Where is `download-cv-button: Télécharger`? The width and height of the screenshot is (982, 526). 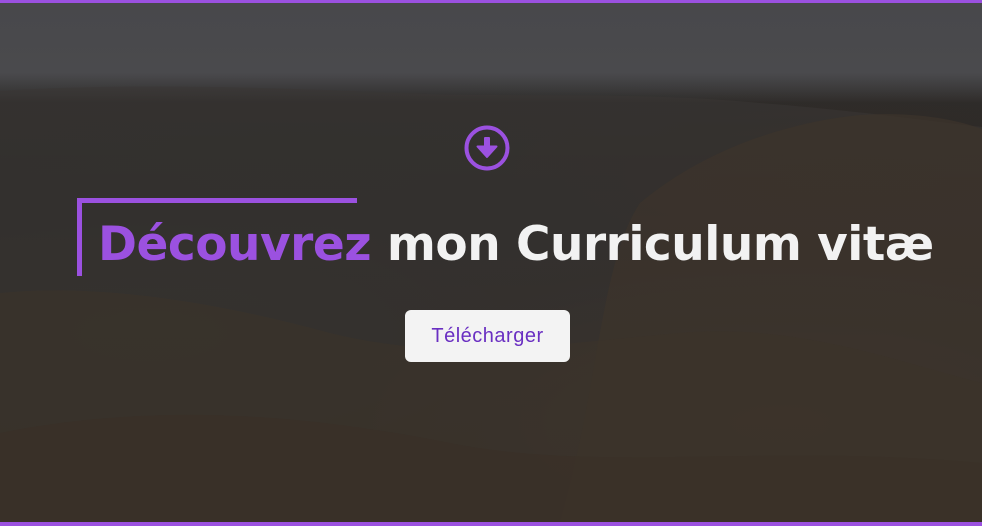 download-cv-button: Télécharger is located at coordinates (487, 336).